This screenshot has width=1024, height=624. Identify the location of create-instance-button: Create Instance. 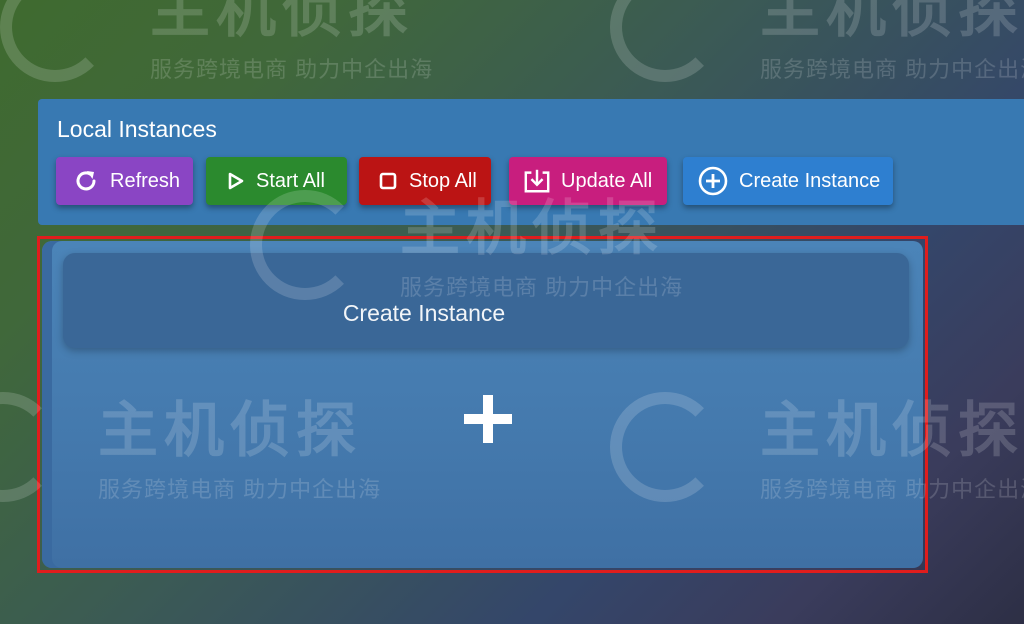
(788, 181).